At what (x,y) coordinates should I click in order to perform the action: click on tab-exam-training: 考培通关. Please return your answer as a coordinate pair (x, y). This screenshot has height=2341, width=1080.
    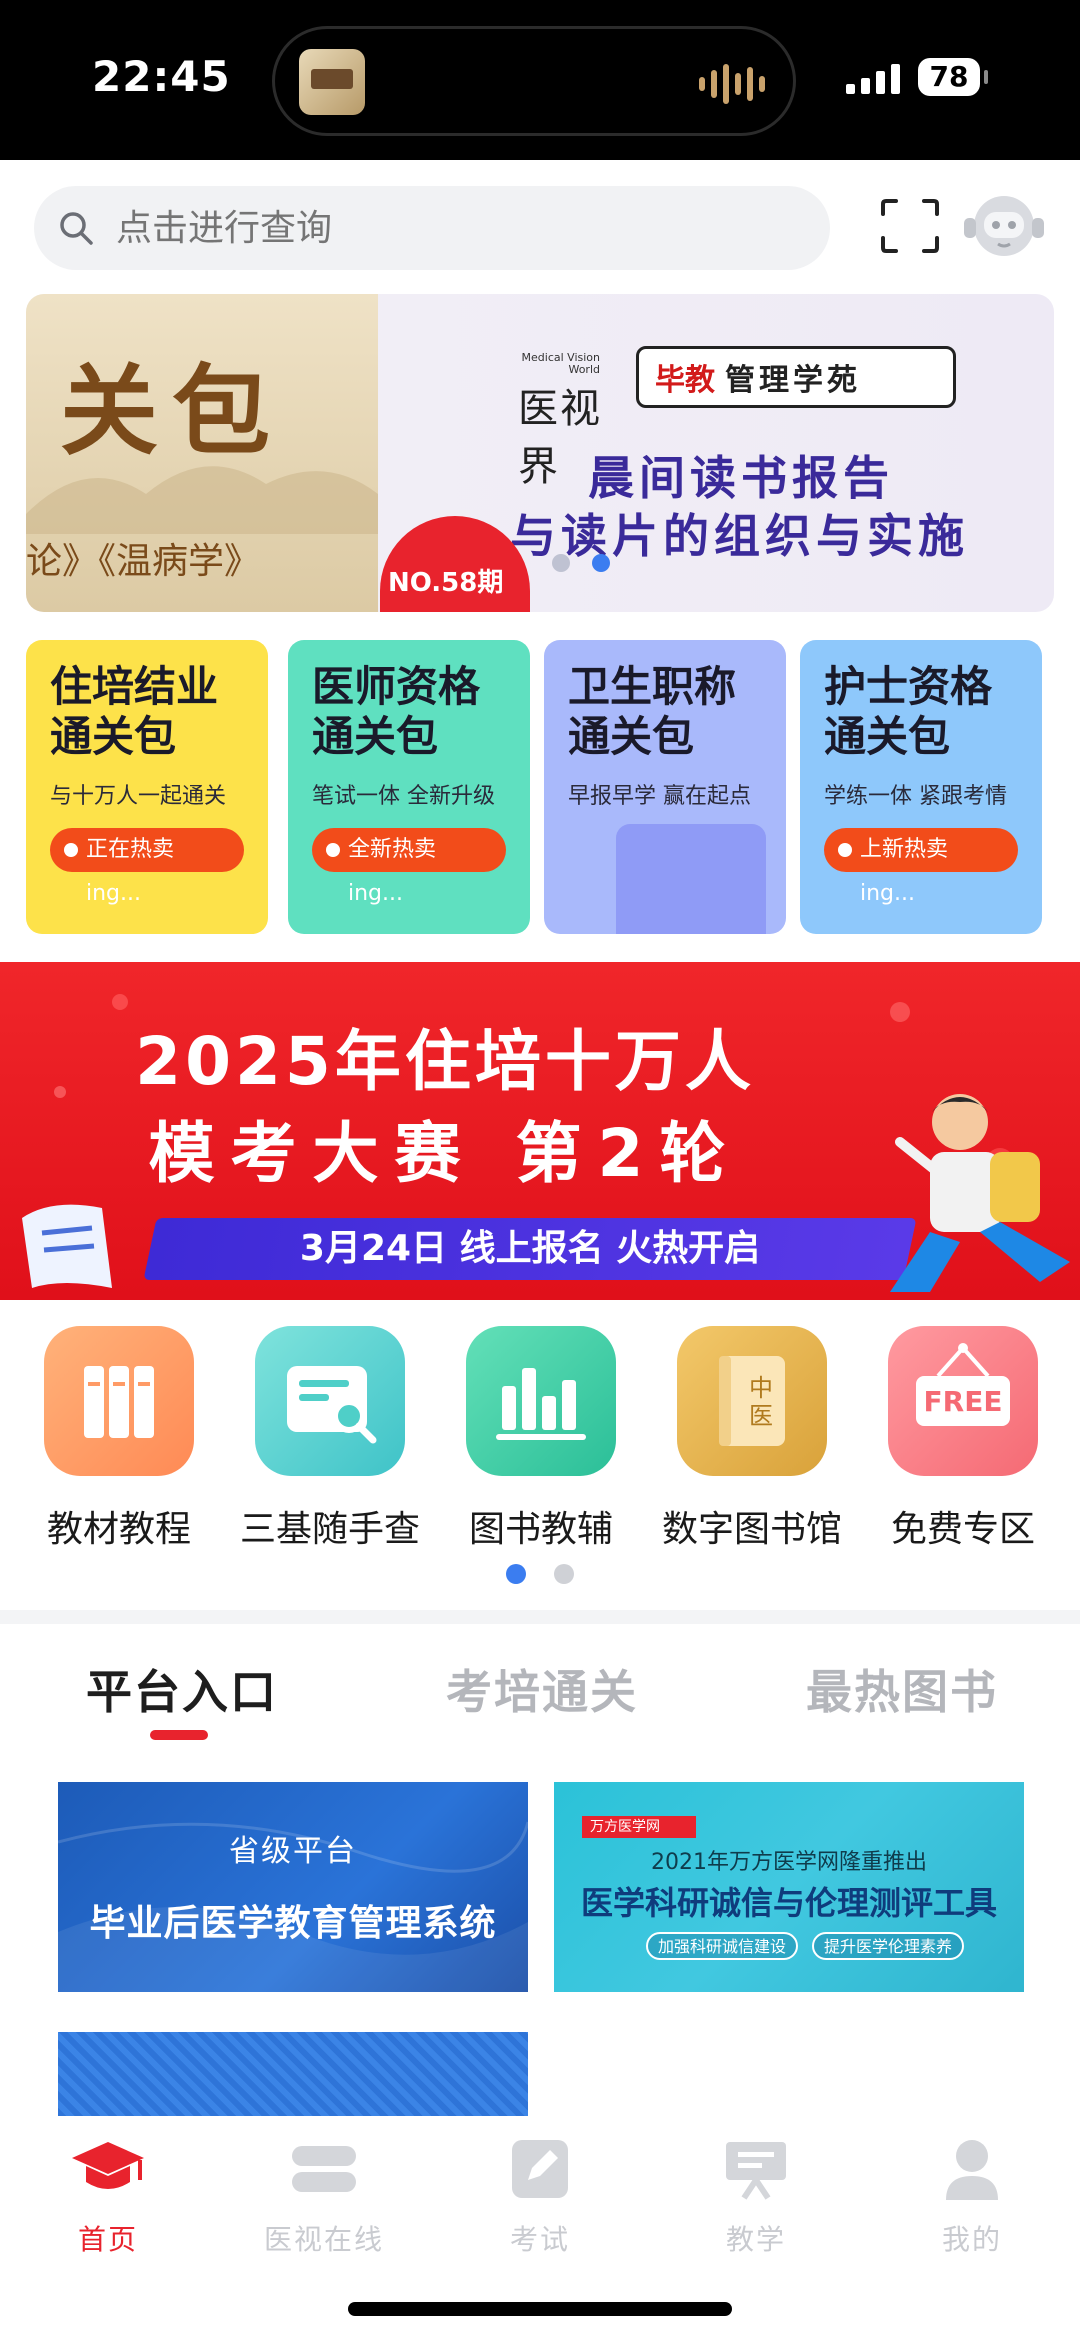
    Looking at the image, I should click on (542, 1689).